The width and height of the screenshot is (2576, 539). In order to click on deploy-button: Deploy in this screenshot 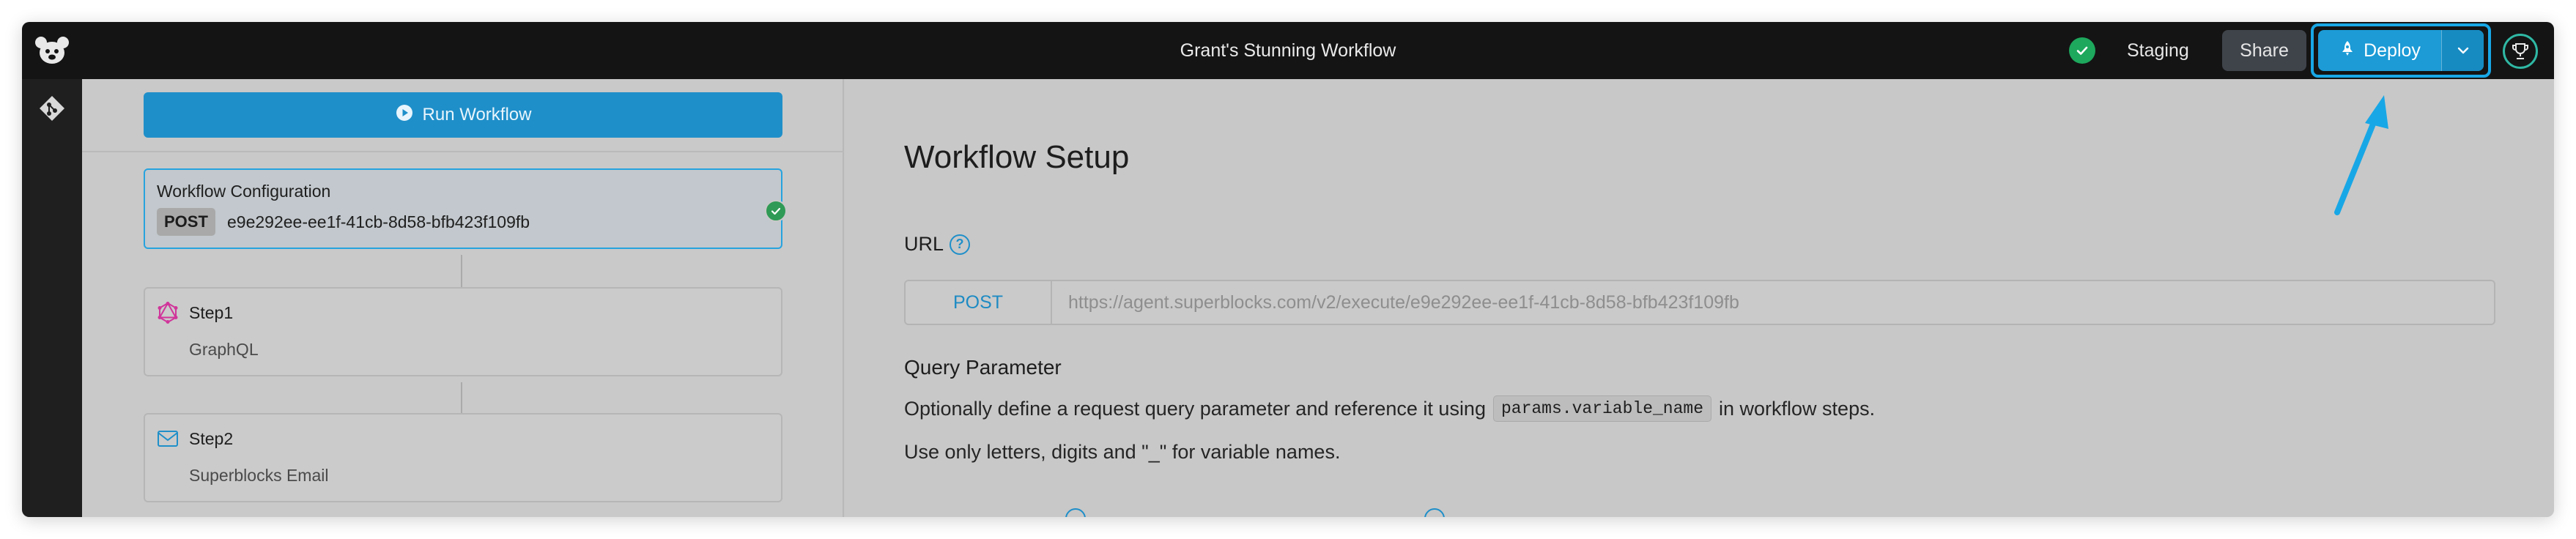, I will do `click(2379, 50)`.